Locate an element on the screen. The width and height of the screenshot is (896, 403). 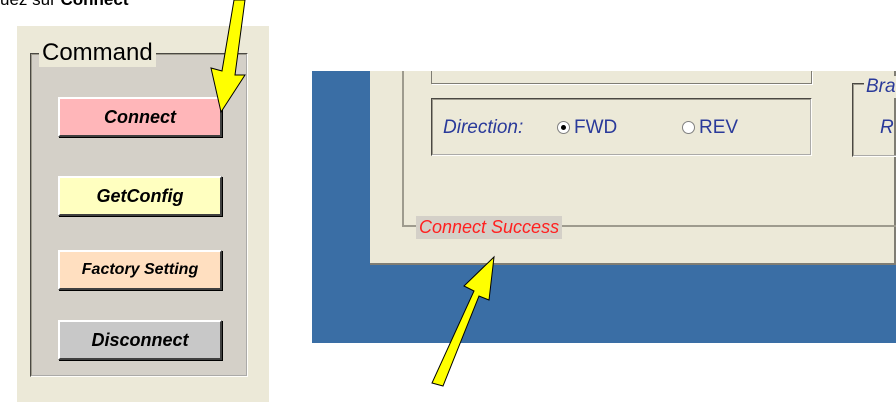
arrow-to-status-icon is located at coordinates (463, 321).